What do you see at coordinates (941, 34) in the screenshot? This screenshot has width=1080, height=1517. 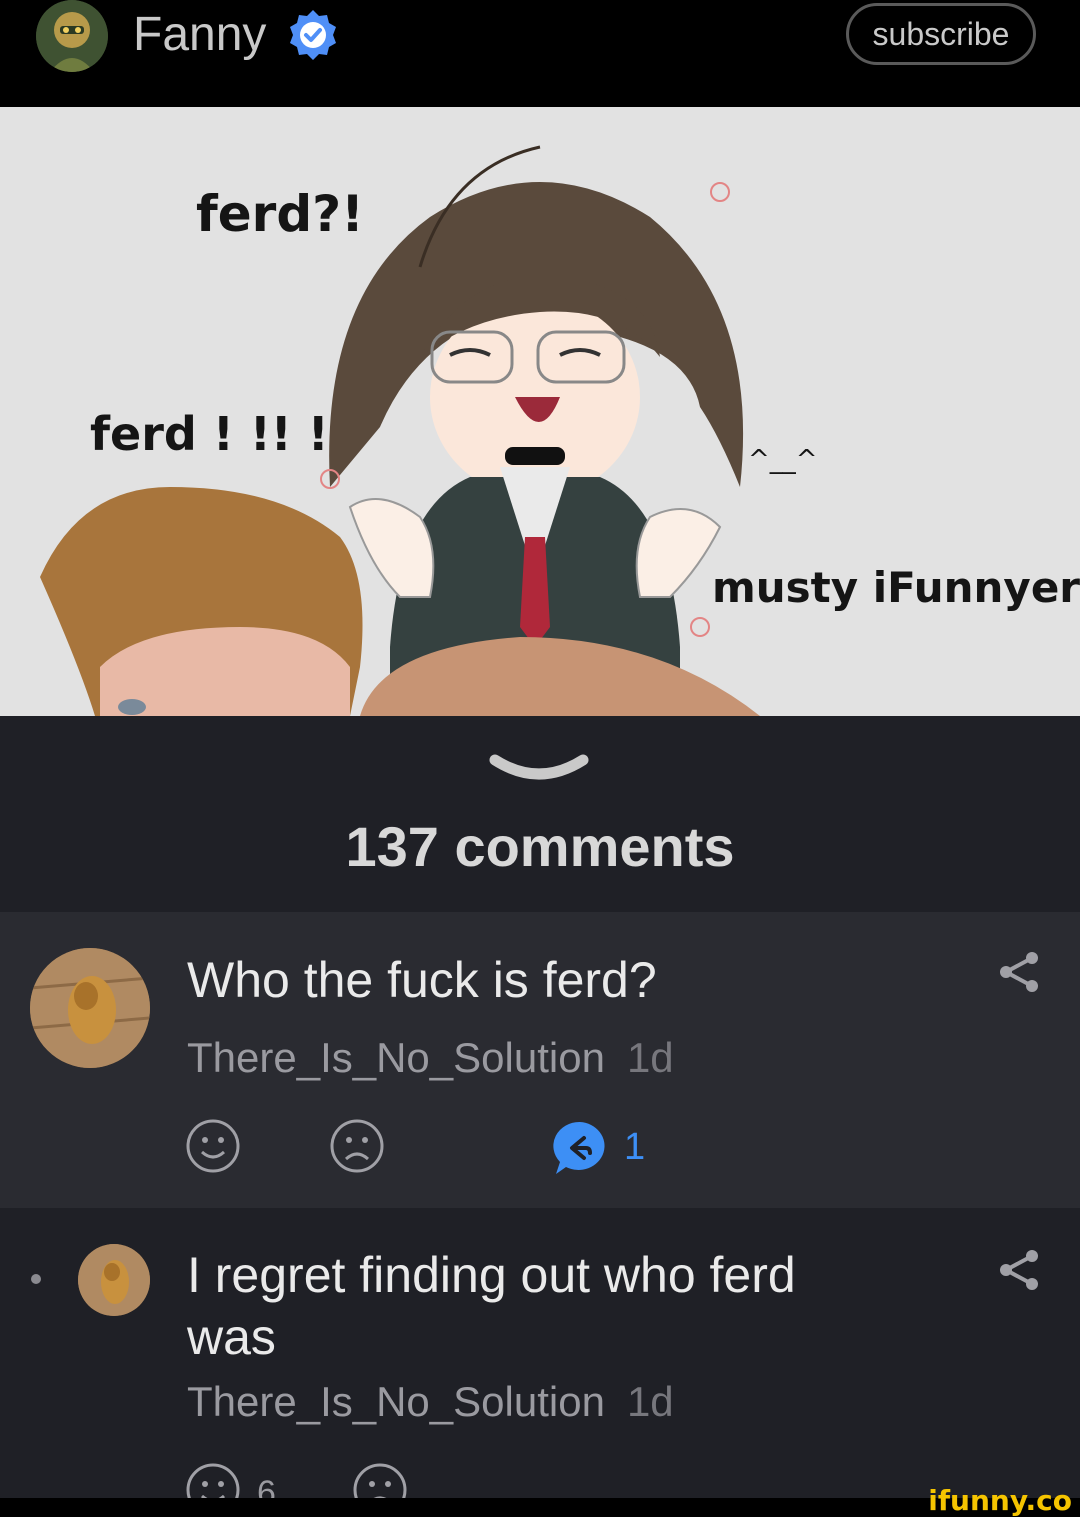 I see `subscribe-button: subscribe` at bounding box center [941, 34].